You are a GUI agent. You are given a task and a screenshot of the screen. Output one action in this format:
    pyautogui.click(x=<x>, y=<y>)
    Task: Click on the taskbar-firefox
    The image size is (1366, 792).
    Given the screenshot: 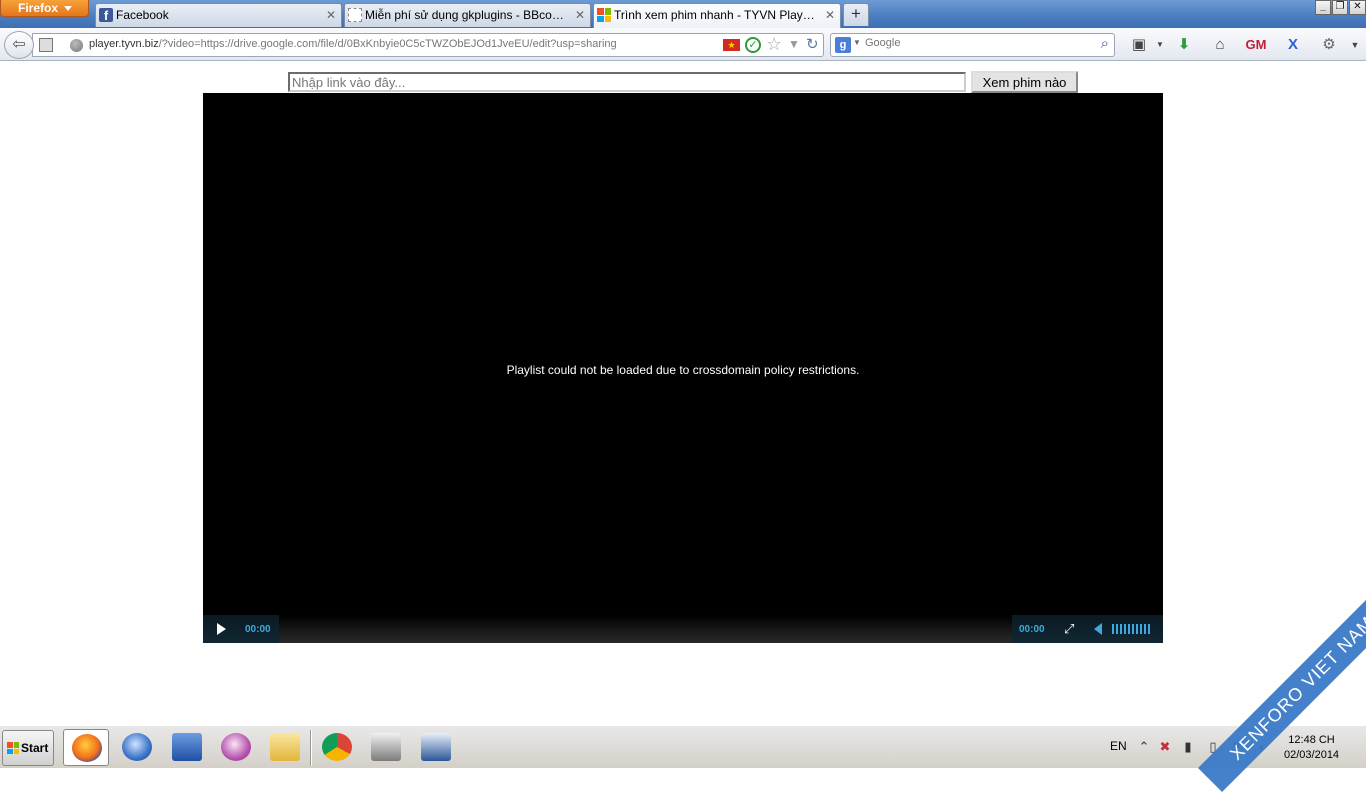 What is the action you would take?
    pyautogui.click(x=86, y=747)
    